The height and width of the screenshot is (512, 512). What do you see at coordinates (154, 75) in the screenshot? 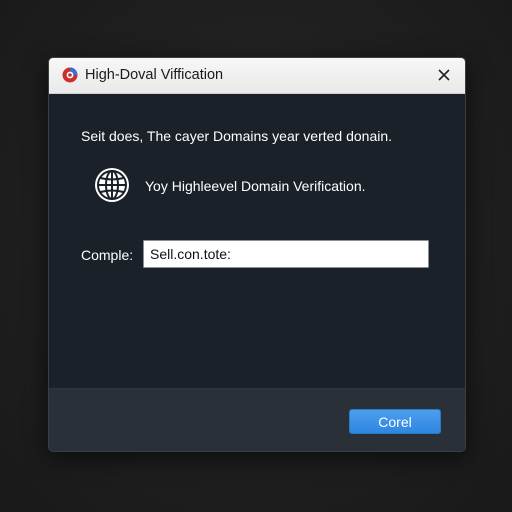
I see `dialog-title: High-Doval Viffication` at bounding box center [154, 75].